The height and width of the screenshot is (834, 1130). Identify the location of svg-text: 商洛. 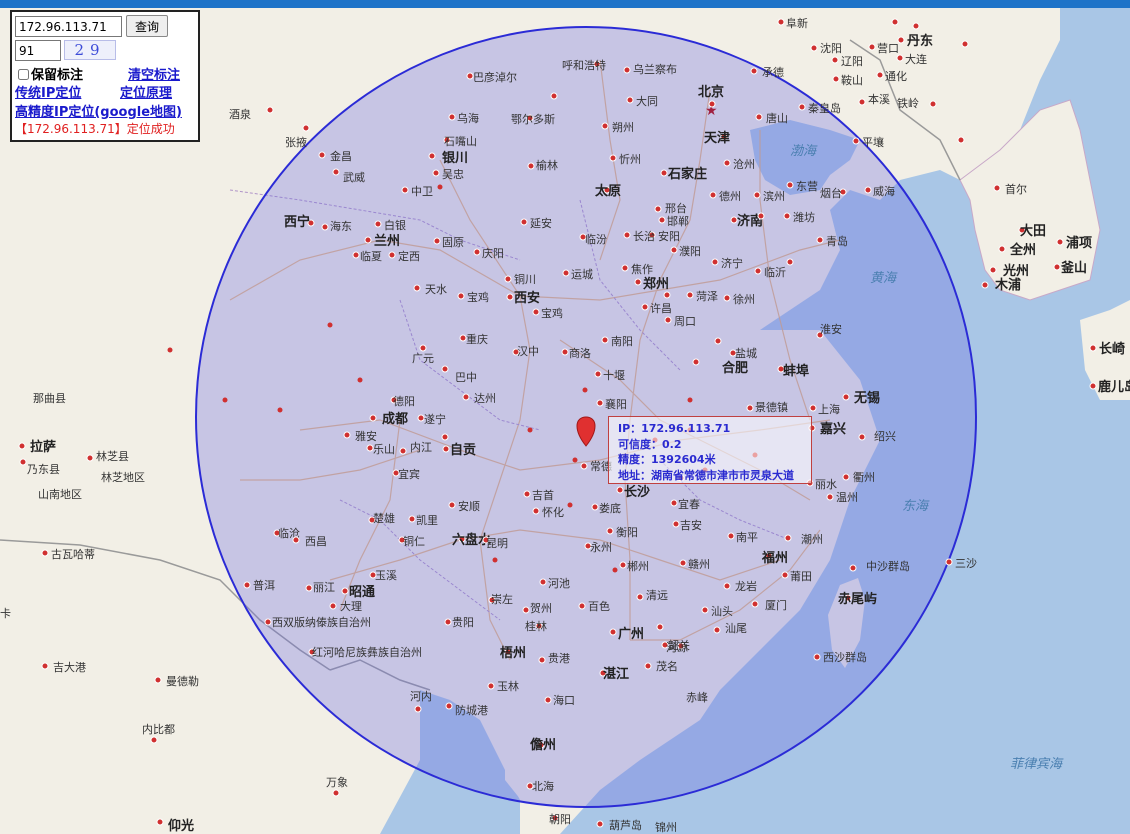
(580, 353).